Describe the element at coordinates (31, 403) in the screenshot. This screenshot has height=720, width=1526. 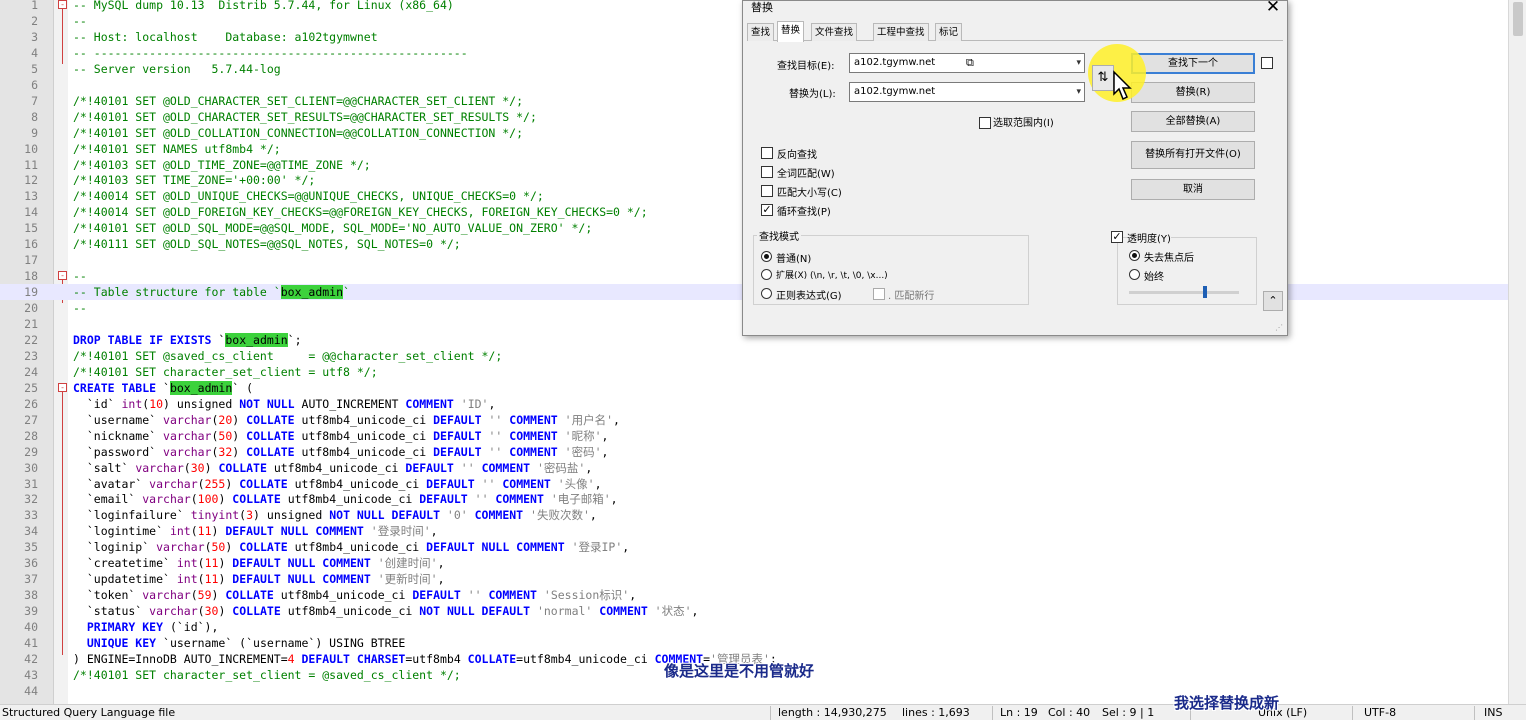
I see `line-number: 26` at that location.